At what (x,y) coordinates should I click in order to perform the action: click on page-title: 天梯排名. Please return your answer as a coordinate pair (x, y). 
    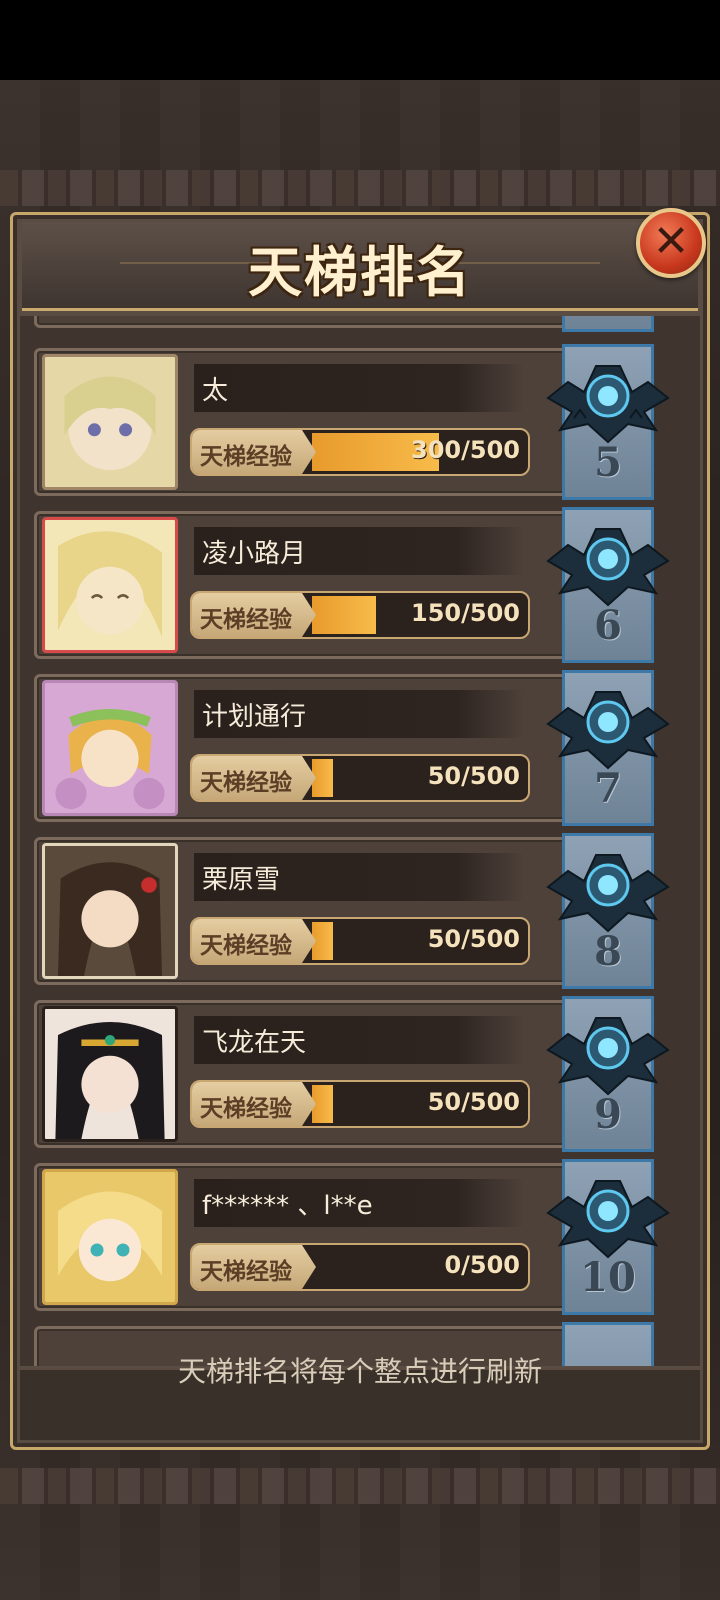
    Looking at the image, I should click on (360, 272).